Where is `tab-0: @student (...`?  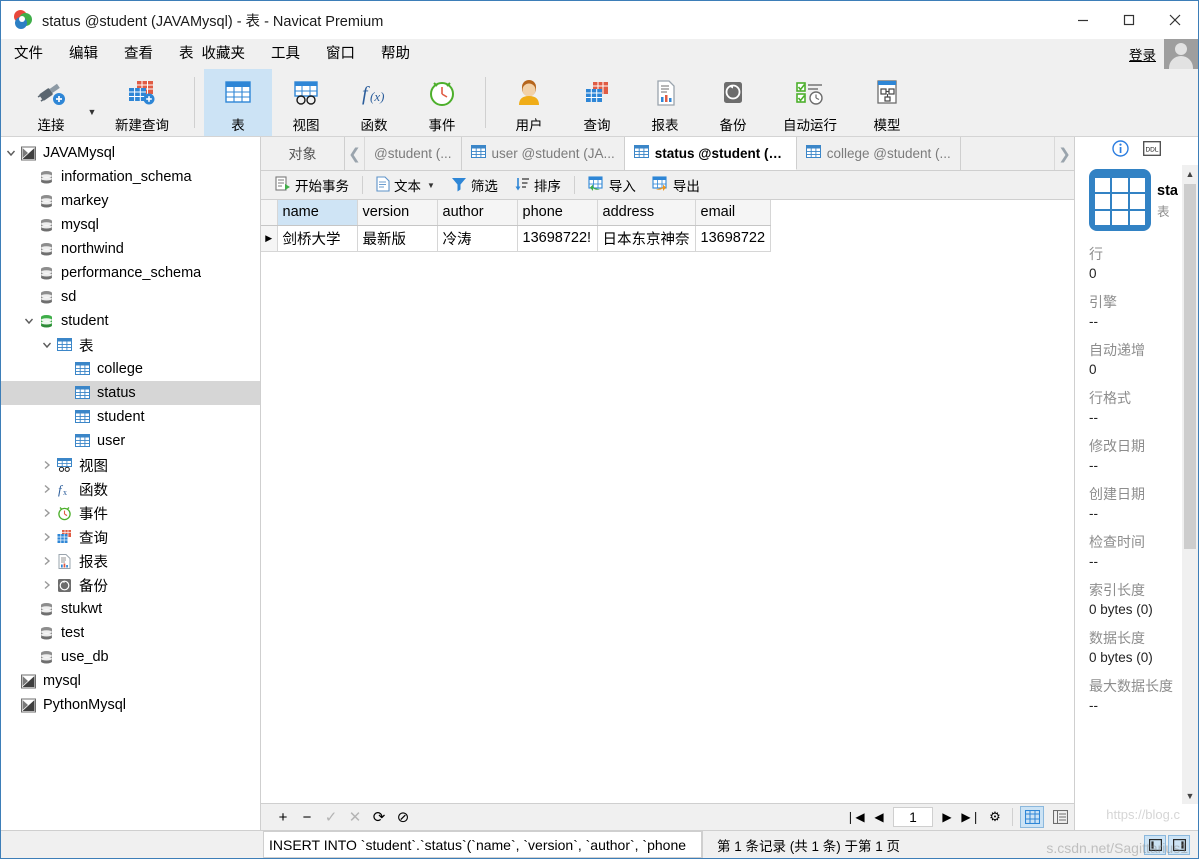
tab-0: @student (... is located at coordinates (413, 153).